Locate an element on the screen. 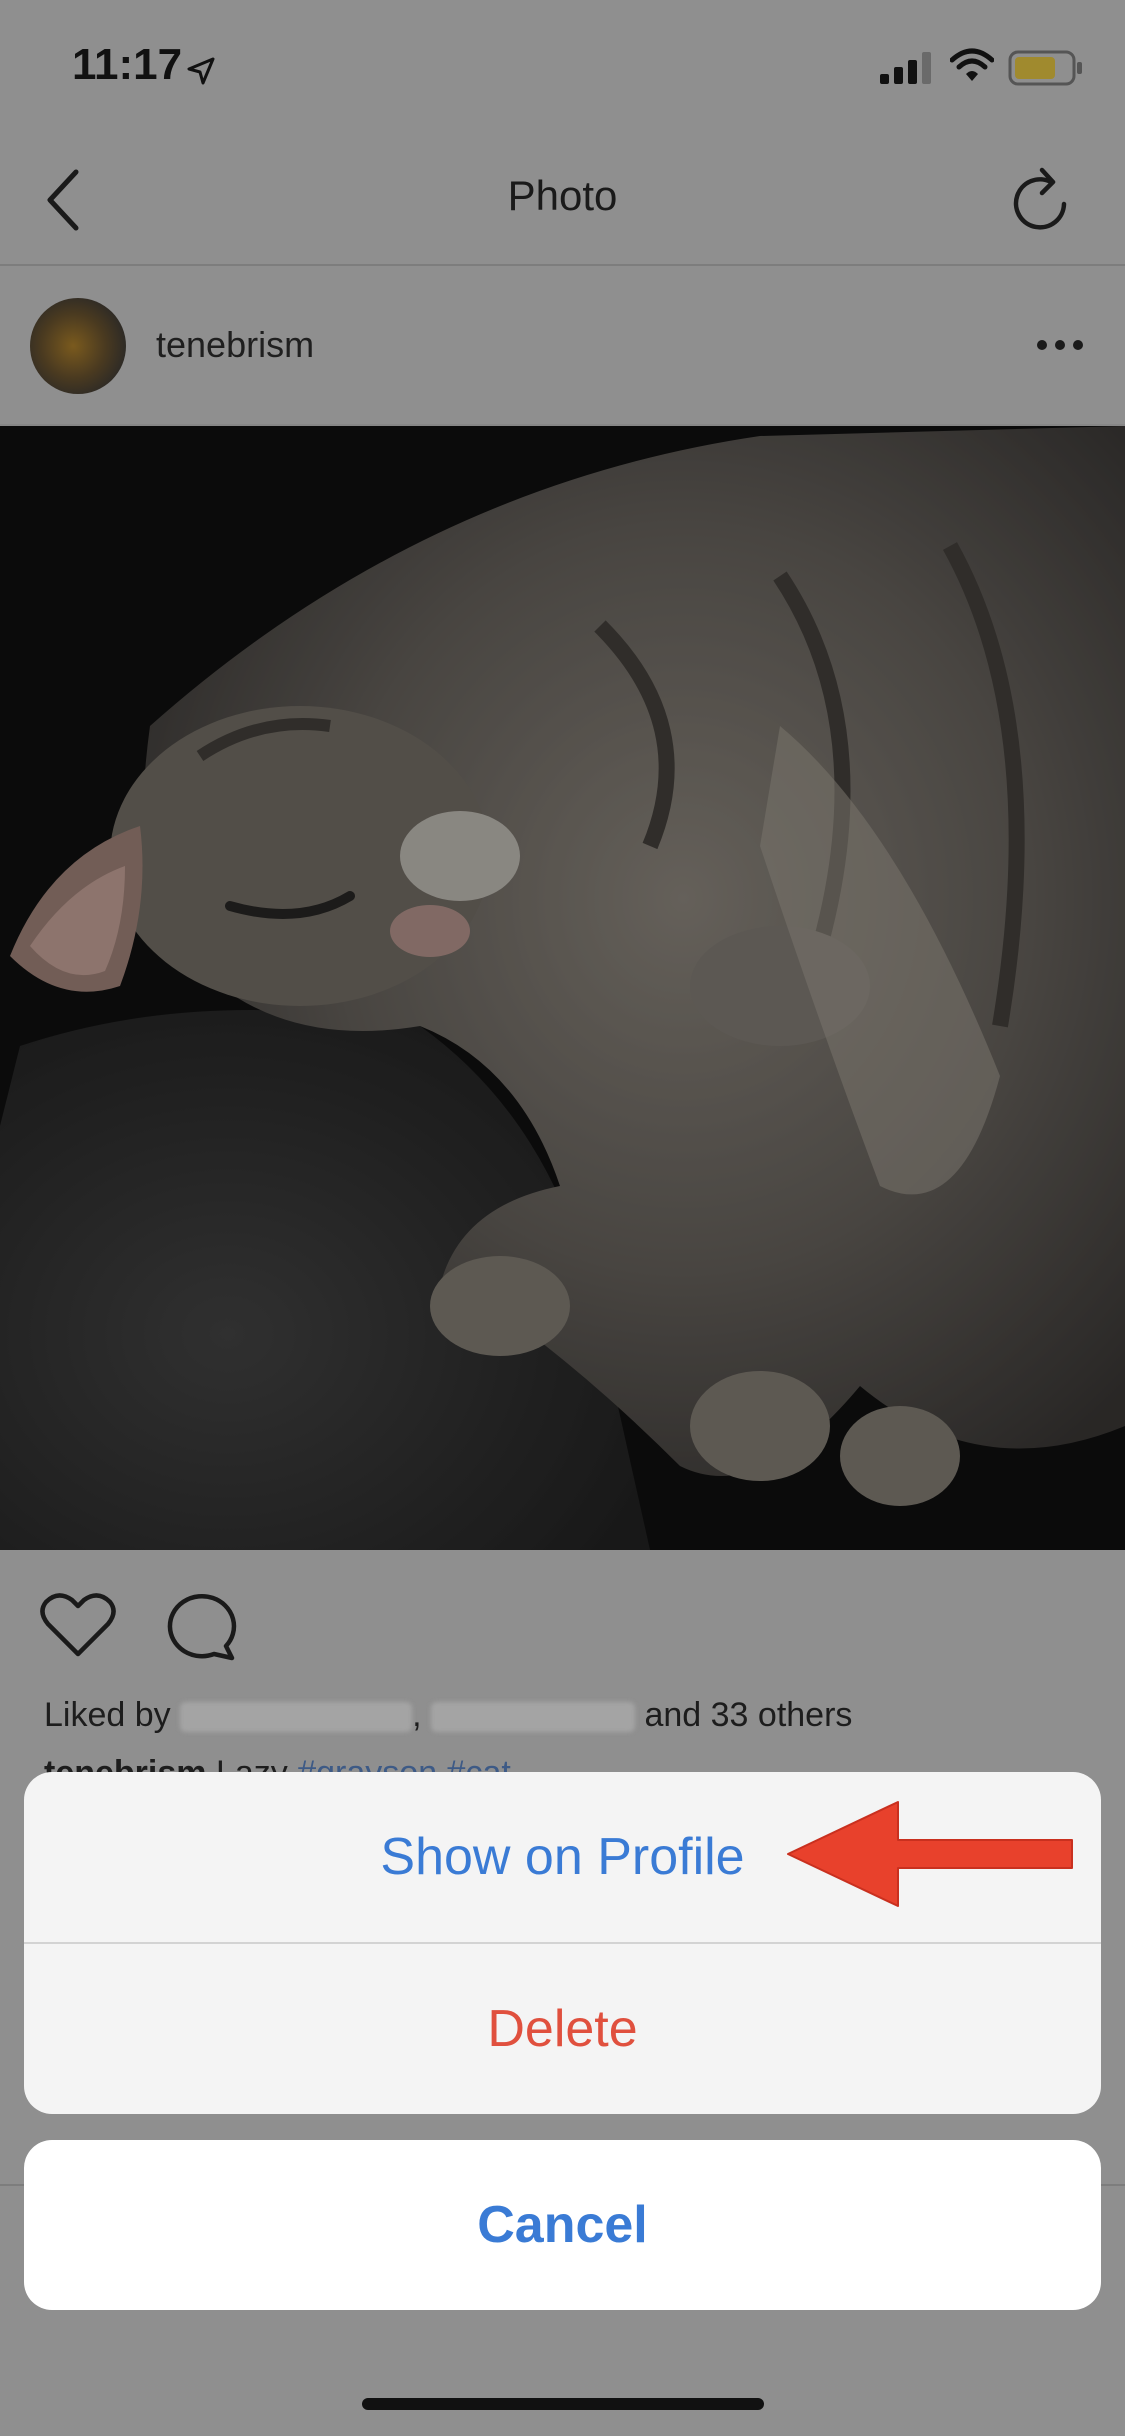  location-arrow-icon is located at coordinates (201, 71).